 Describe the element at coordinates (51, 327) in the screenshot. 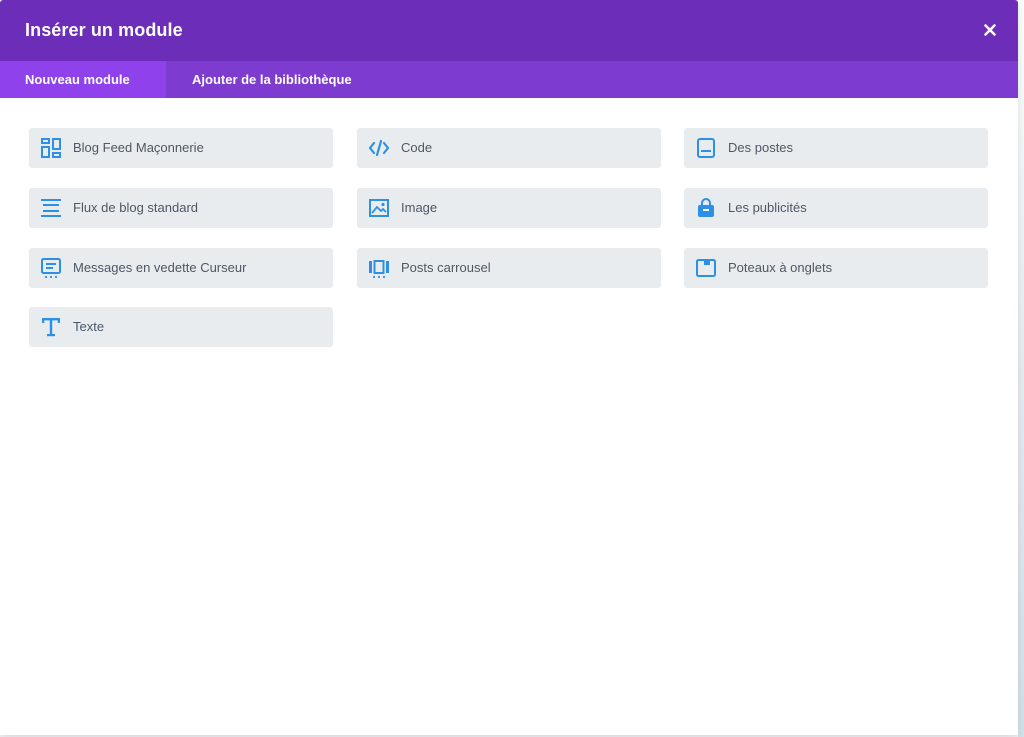

I see `text-icon` at that location.